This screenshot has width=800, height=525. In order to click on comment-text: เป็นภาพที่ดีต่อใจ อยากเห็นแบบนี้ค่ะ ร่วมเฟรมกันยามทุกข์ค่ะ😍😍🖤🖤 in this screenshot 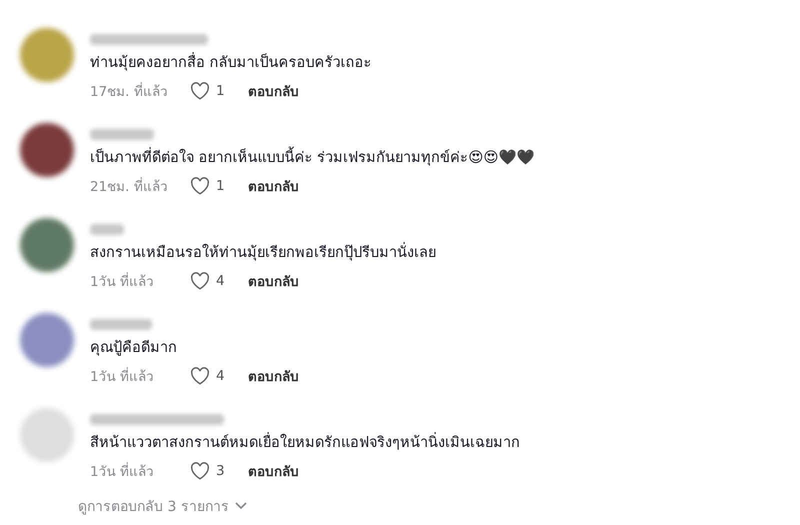, I will do `click(312, 158)`.